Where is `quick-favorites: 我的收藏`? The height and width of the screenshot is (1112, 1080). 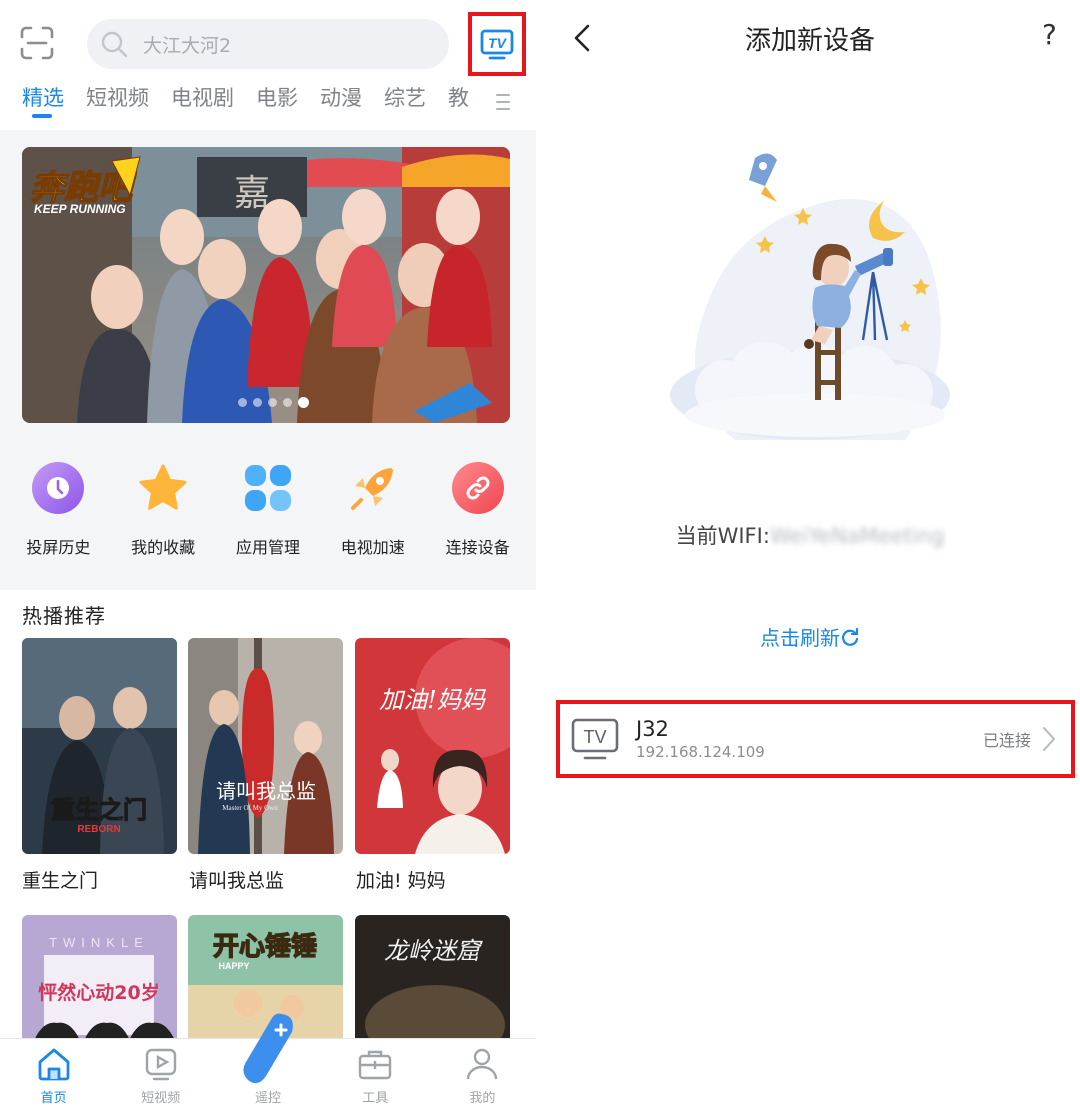 quick-favorites: 我的收藏 is located at coordinates (163, 512).